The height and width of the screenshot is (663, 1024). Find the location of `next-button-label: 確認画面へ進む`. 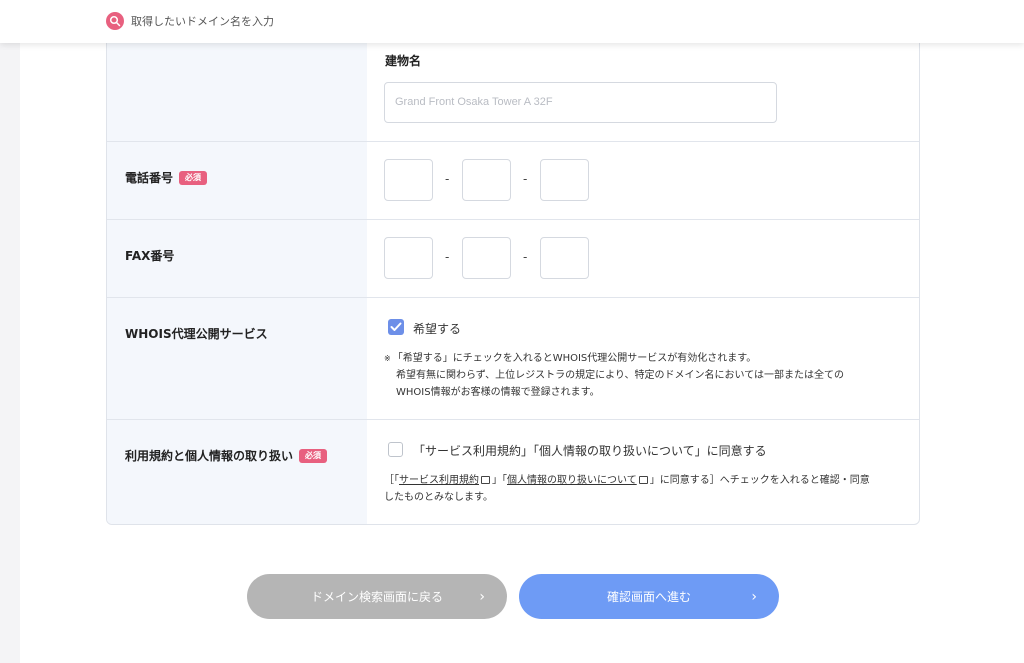

next-button-label: 確認画面へ進む is located at coordinates (648, 597).